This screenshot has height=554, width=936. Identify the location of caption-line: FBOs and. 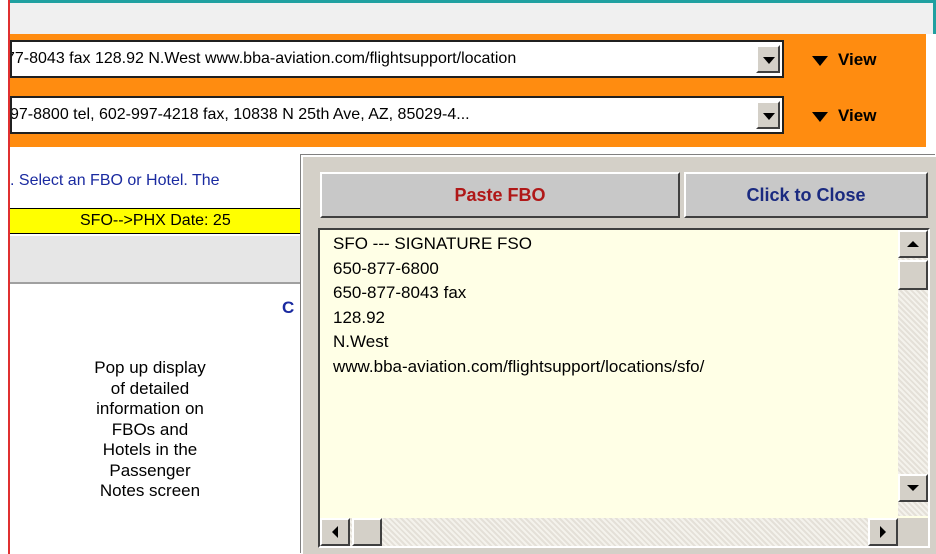
(150, 429).